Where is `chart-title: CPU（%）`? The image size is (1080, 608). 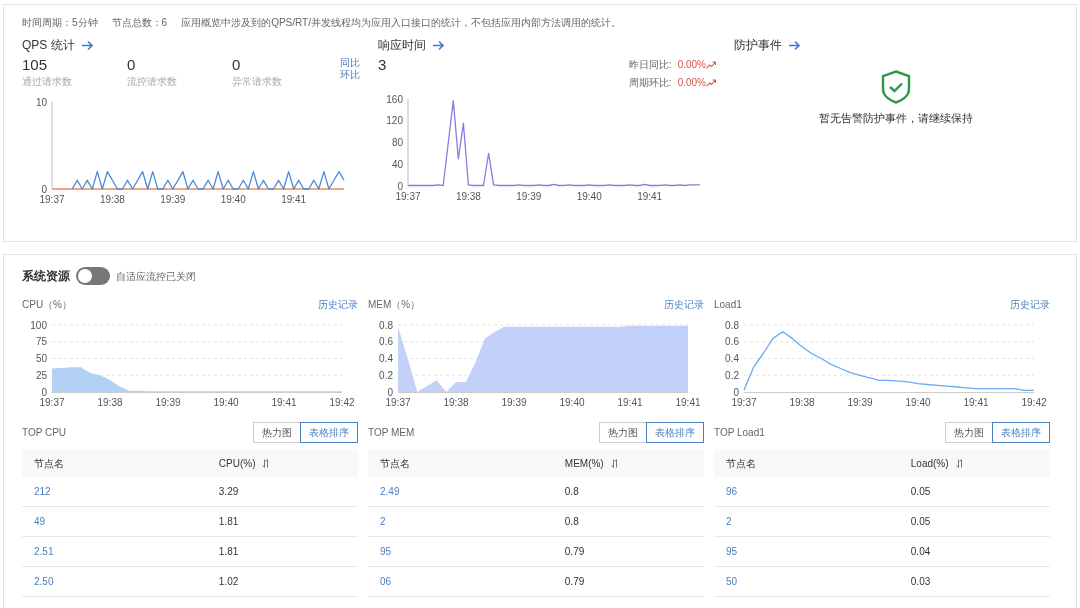
chart-title: CPU（%） is located at coordinates (47, 305).